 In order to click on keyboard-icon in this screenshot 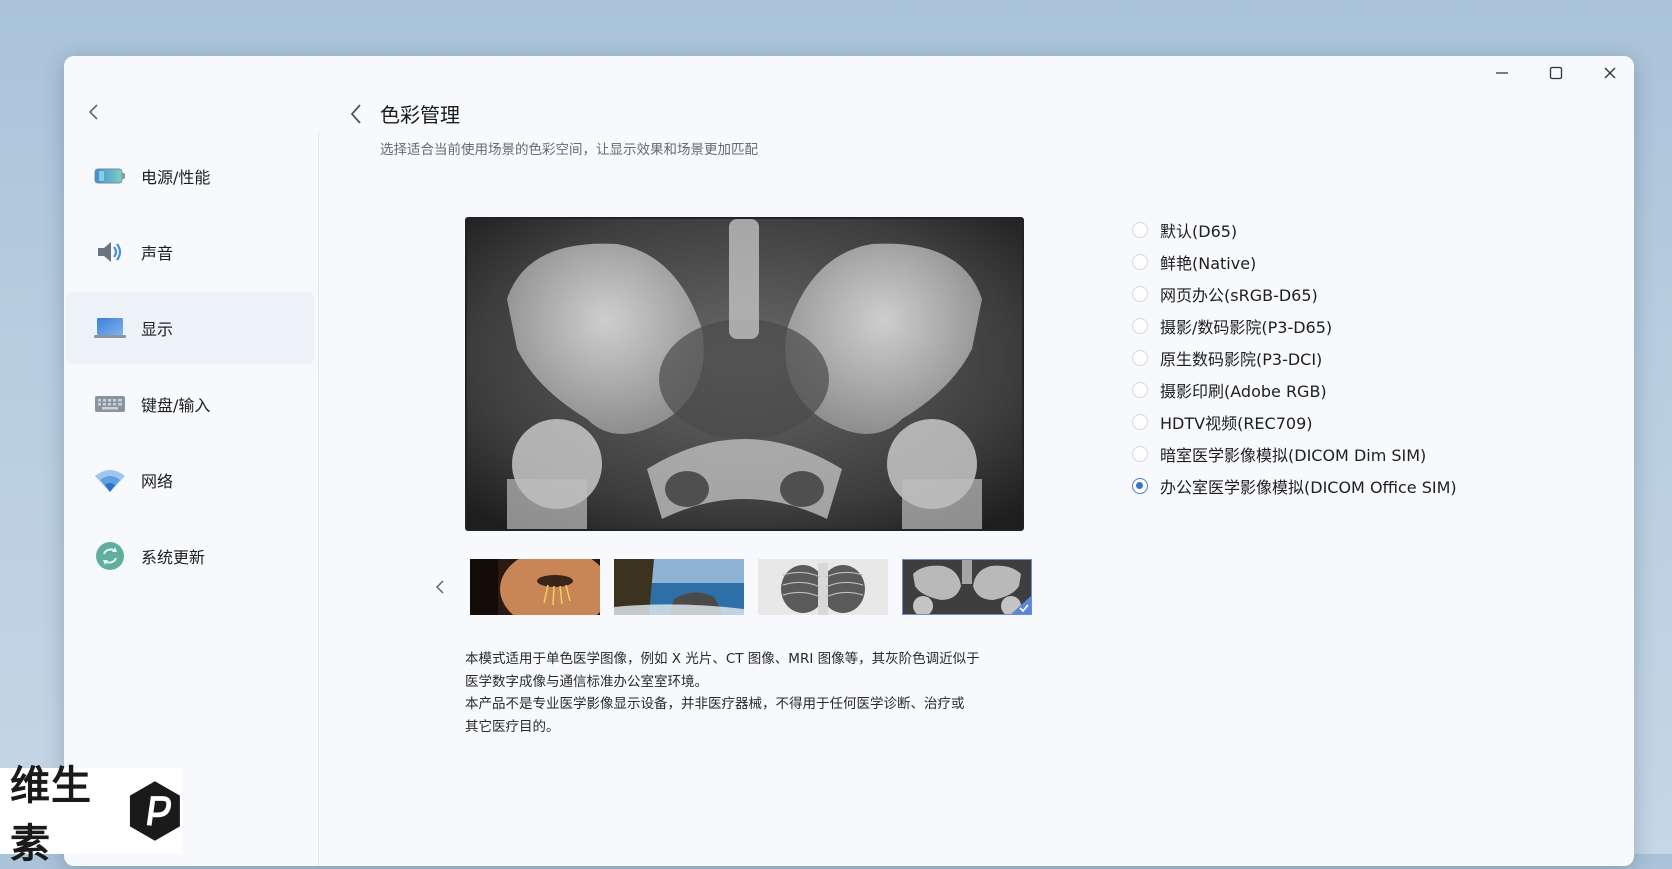, I will do `click(110, 404)`.